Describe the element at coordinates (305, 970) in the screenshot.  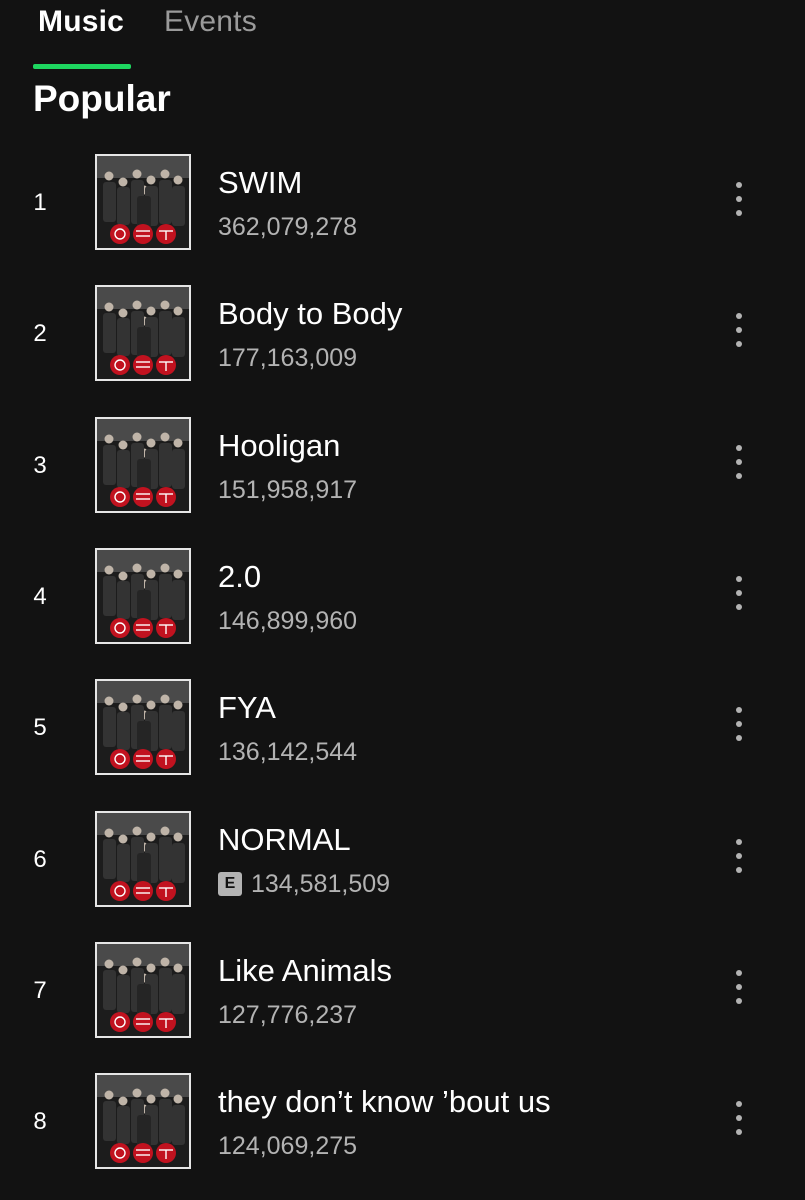
I see `track-title: Like Animals` at that location.